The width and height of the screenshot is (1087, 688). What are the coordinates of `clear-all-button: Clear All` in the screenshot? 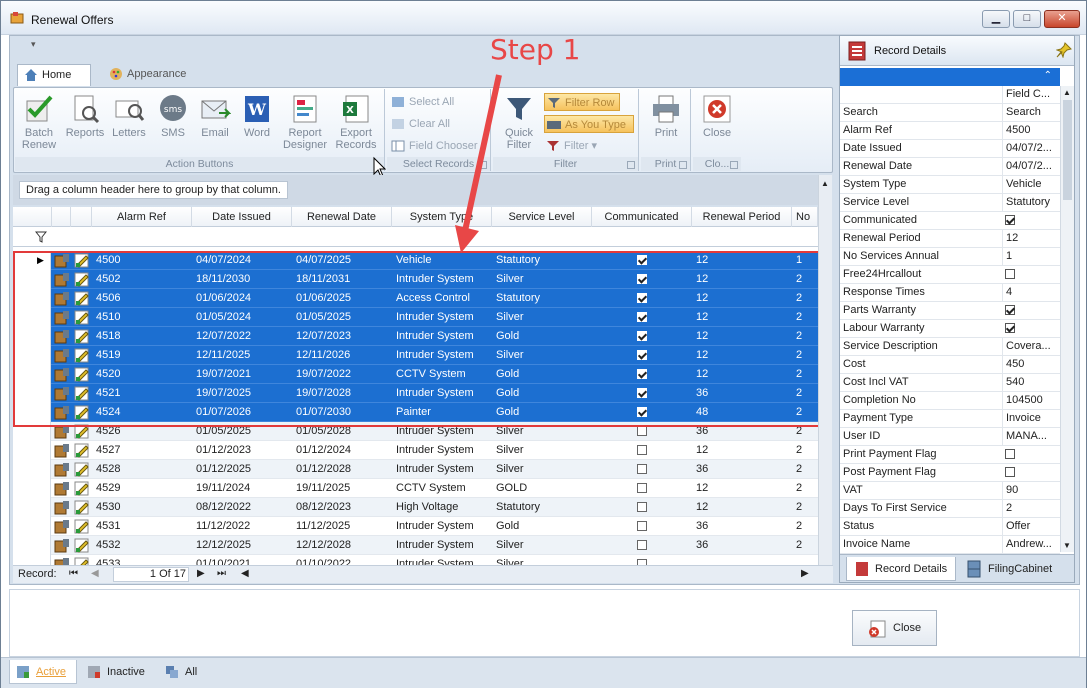 It's located at (419, 124).